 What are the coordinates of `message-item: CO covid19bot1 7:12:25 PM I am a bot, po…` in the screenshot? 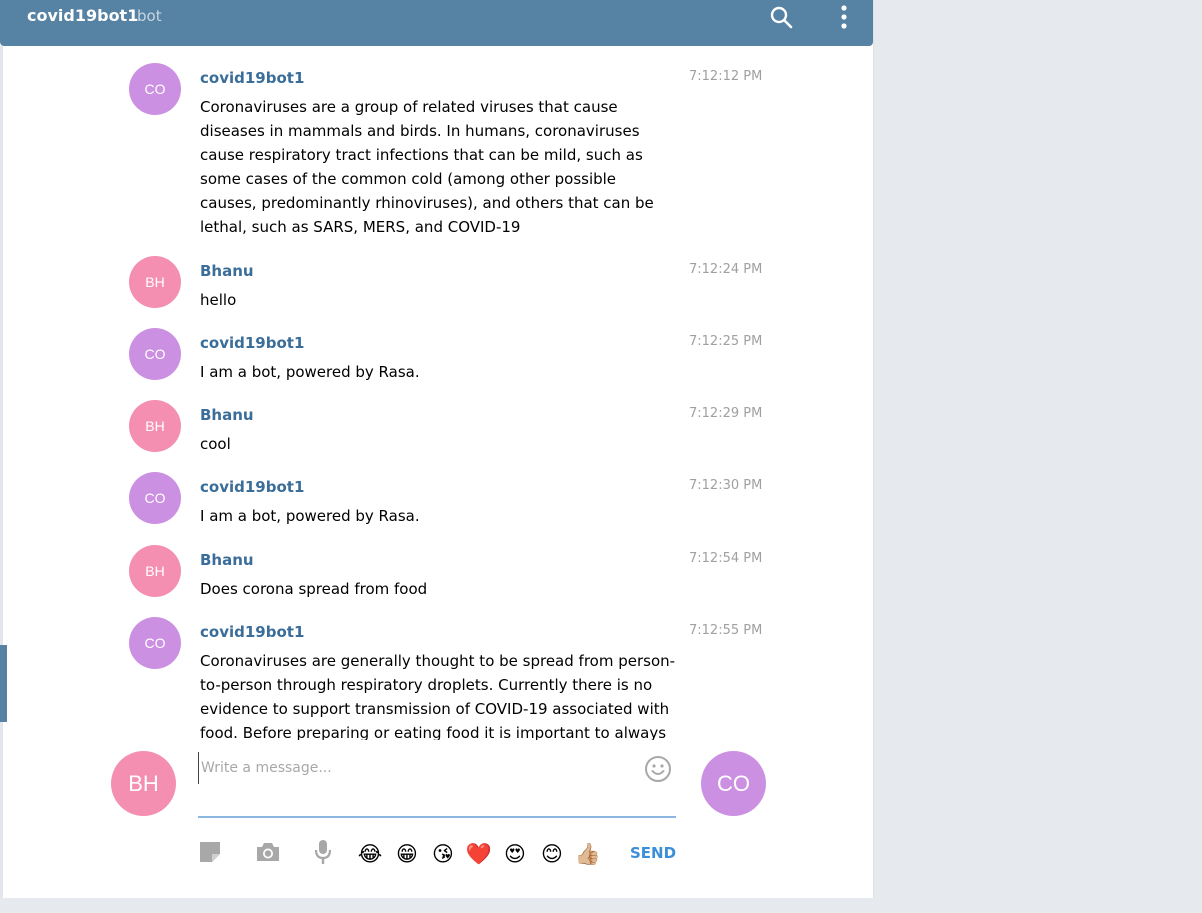 It's located at (454, 358).